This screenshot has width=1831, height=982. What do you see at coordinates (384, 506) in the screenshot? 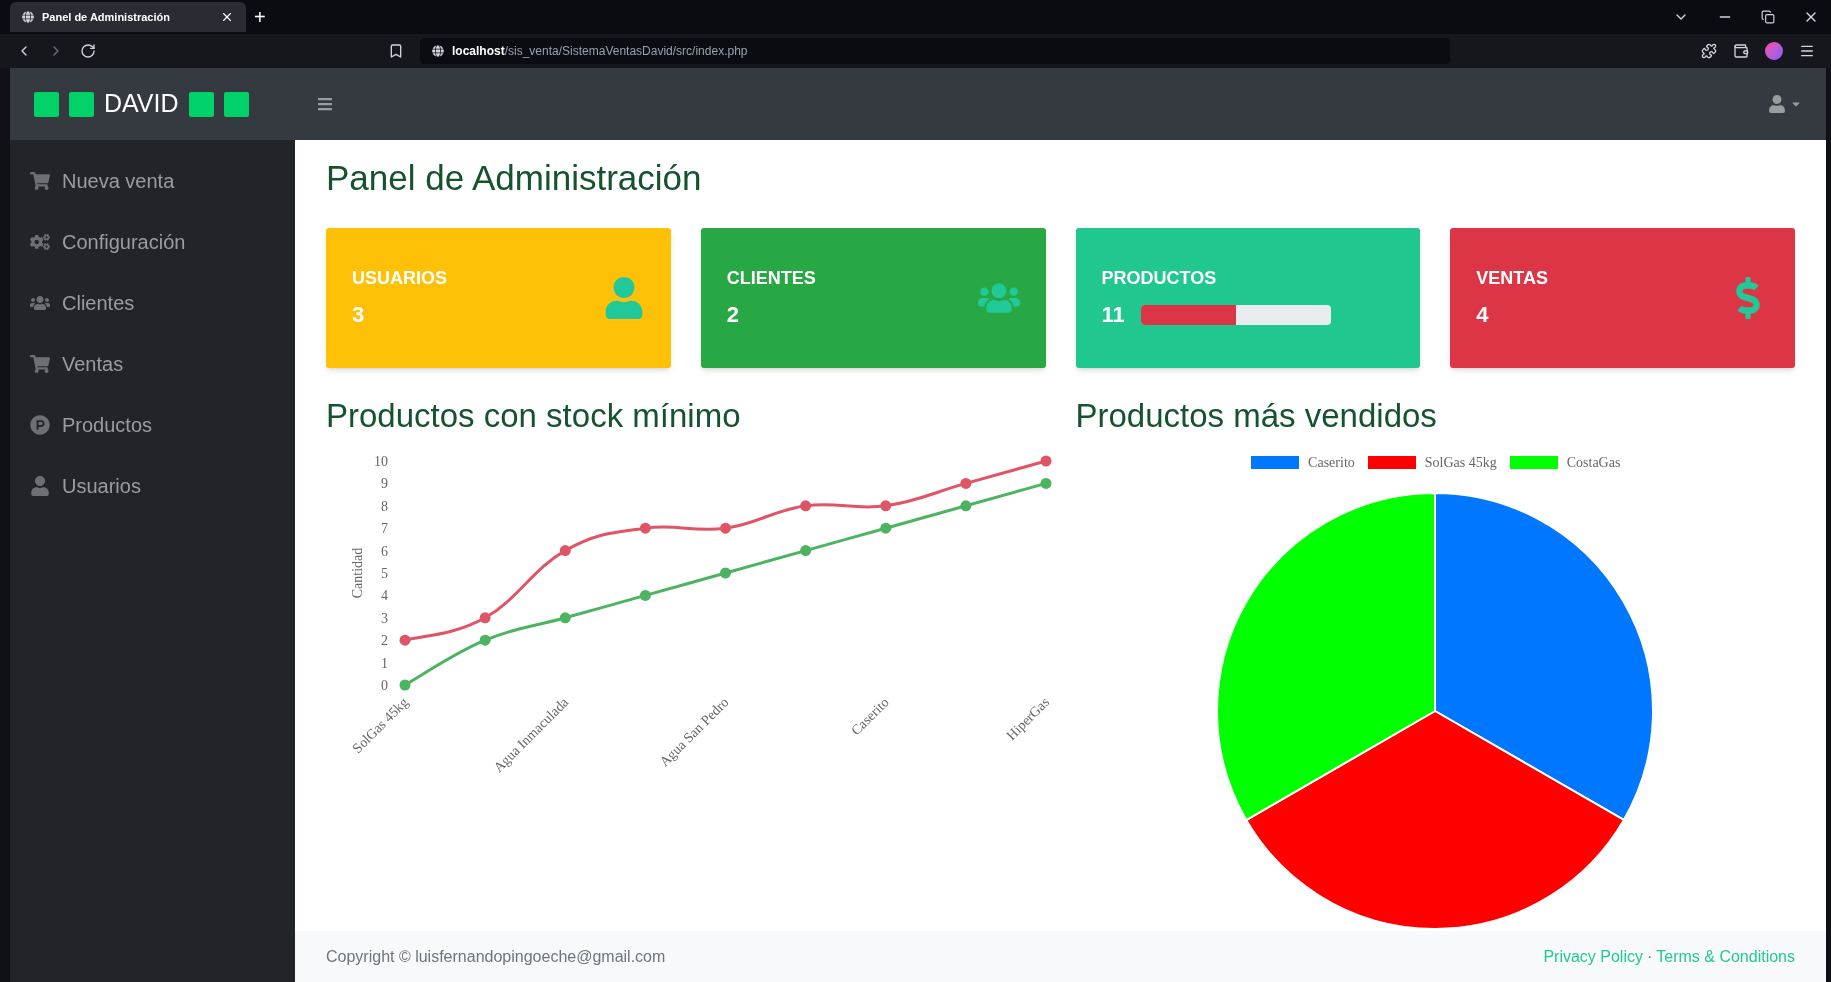
I see `tick-label: 8` at bounding box center [384, 506].